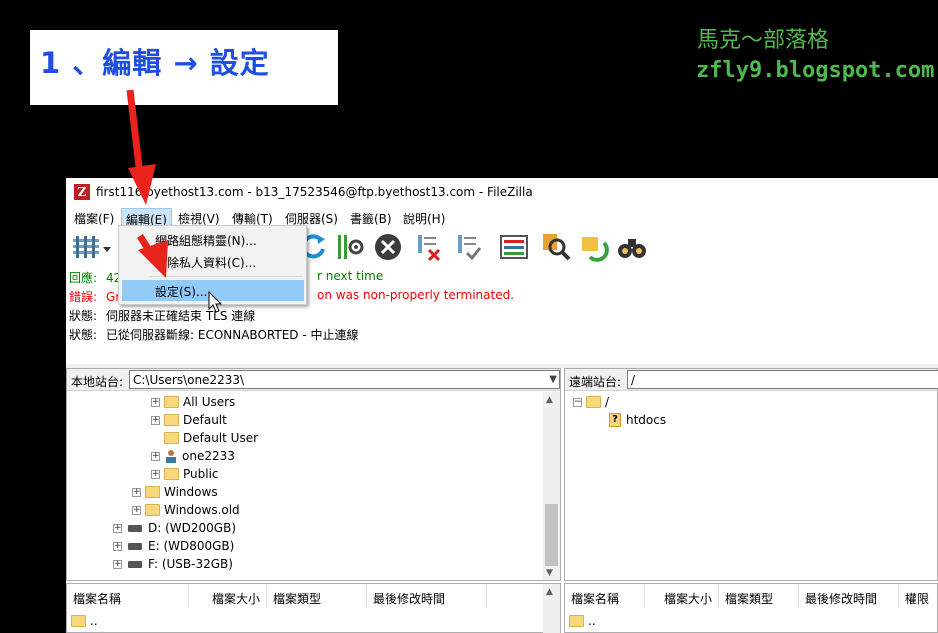 This screenshot has height=633, width=938. What do you see at coordinates (424, 217) in the screenshot?
I see `menu-help: 說明(H)` at bounding box center [424, 217].